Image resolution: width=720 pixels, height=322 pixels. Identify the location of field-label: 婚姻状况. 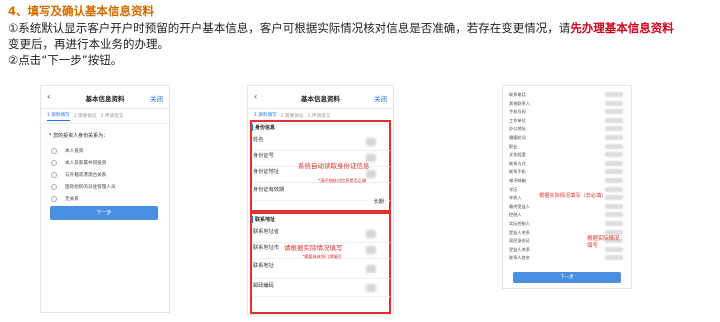
(517, 137).